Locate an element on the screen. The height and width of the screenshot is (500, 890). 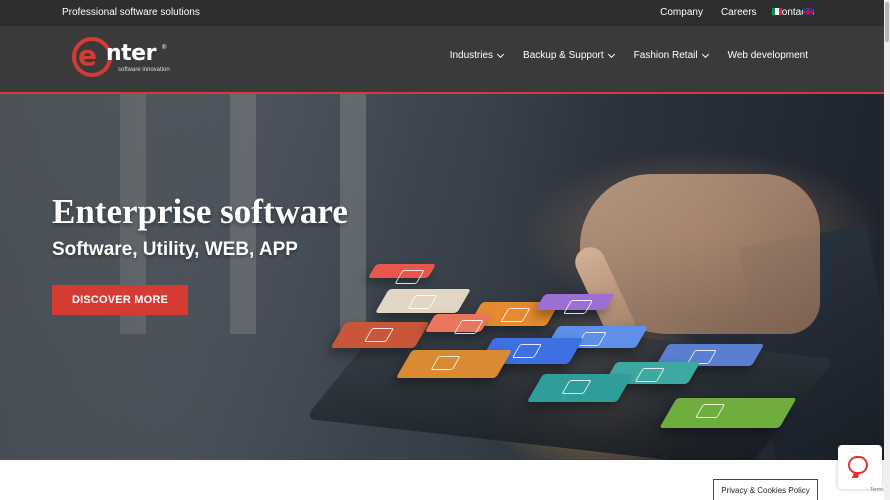
privacy-cookies-button: Privacy & Cookies Policy is located at coordinates (765, 489).